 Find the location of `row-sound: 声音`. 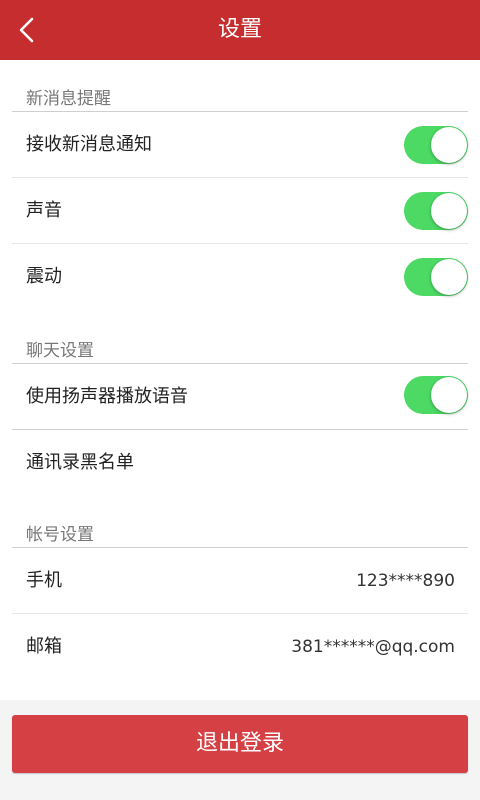

row-sound: 声音 is located at coordinates (240, 211).